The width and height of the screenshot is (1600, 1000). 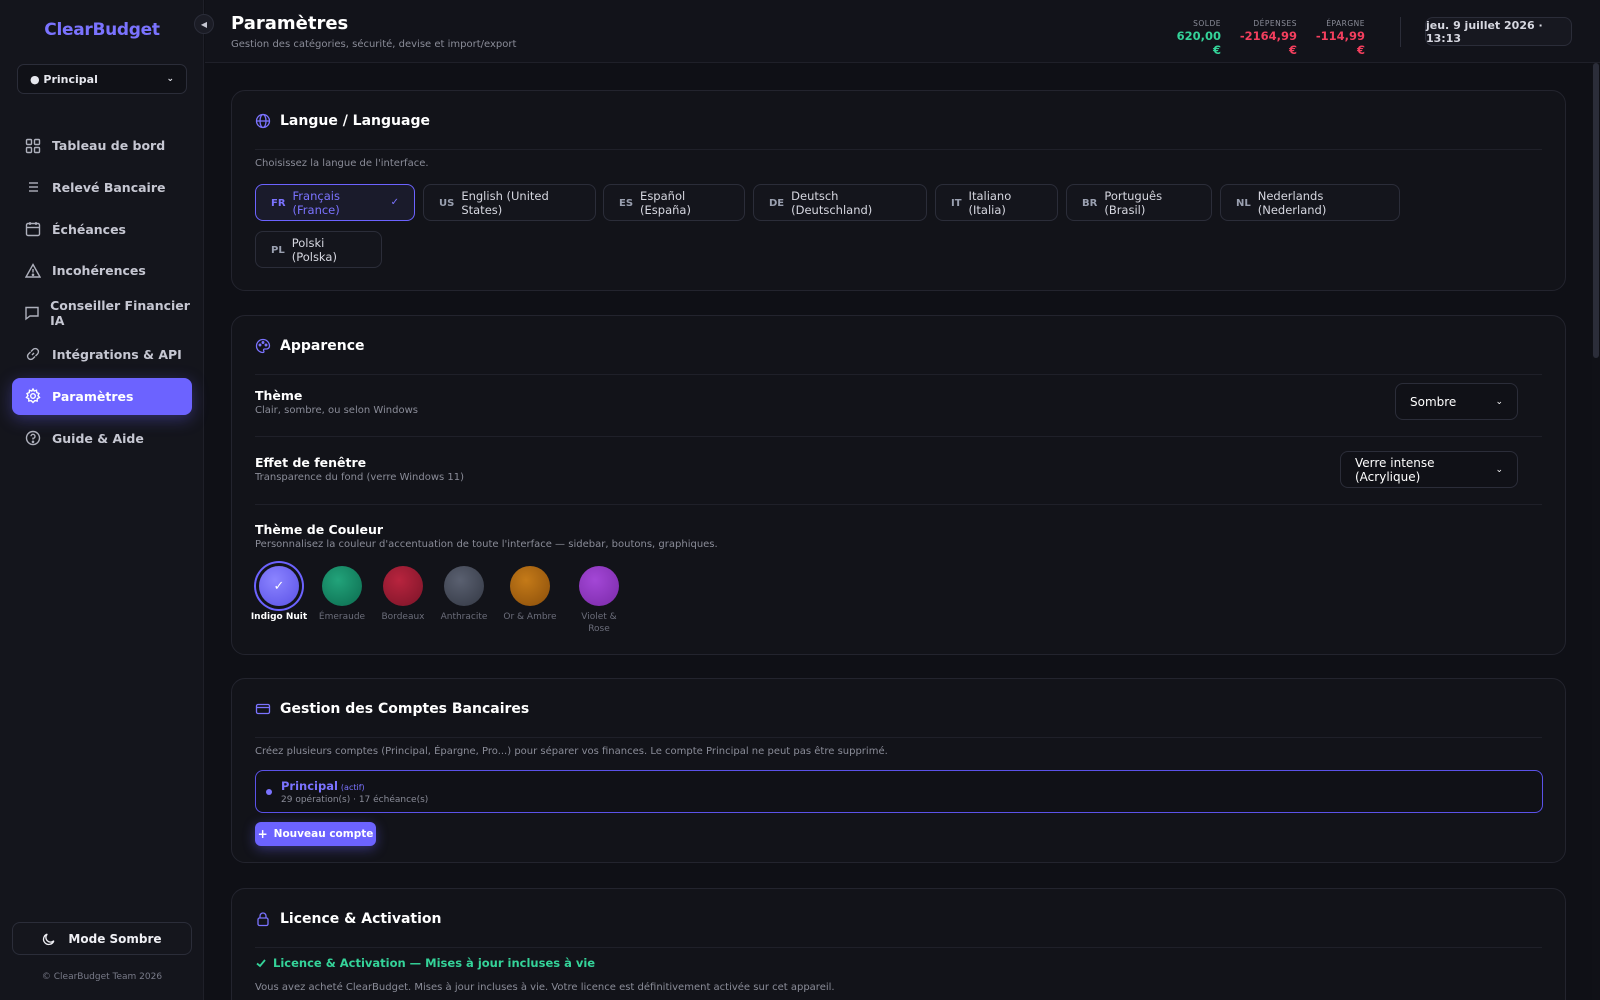 What do you see at coordinates (360, 477) in the screenshot?
I see `window-effect-sub: Transparence du fond (verre Windows 11)` at bounding box center [360, 477].